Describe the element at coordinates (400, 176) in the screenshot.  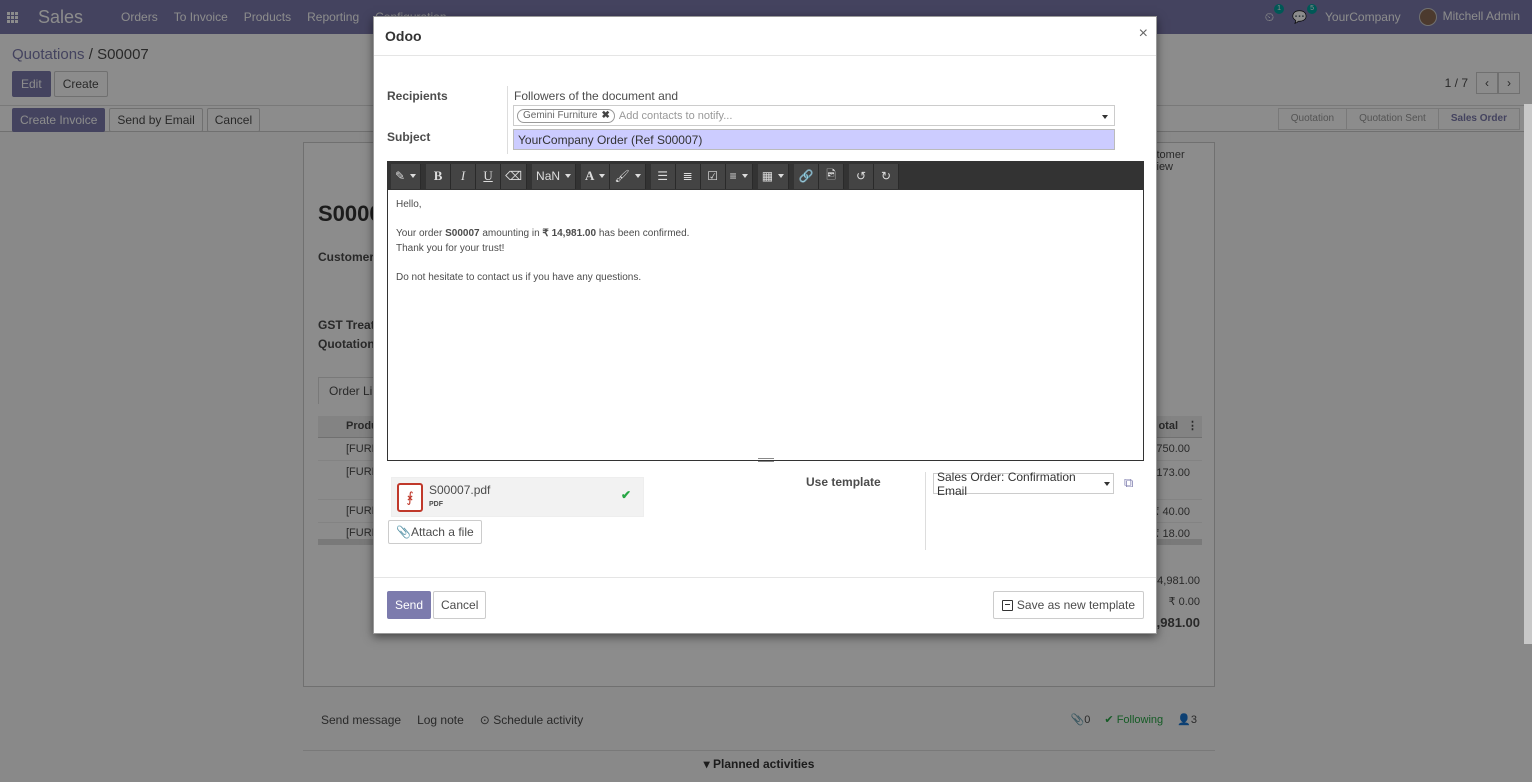
I see `magic-wand-icon: ✎` at that location.